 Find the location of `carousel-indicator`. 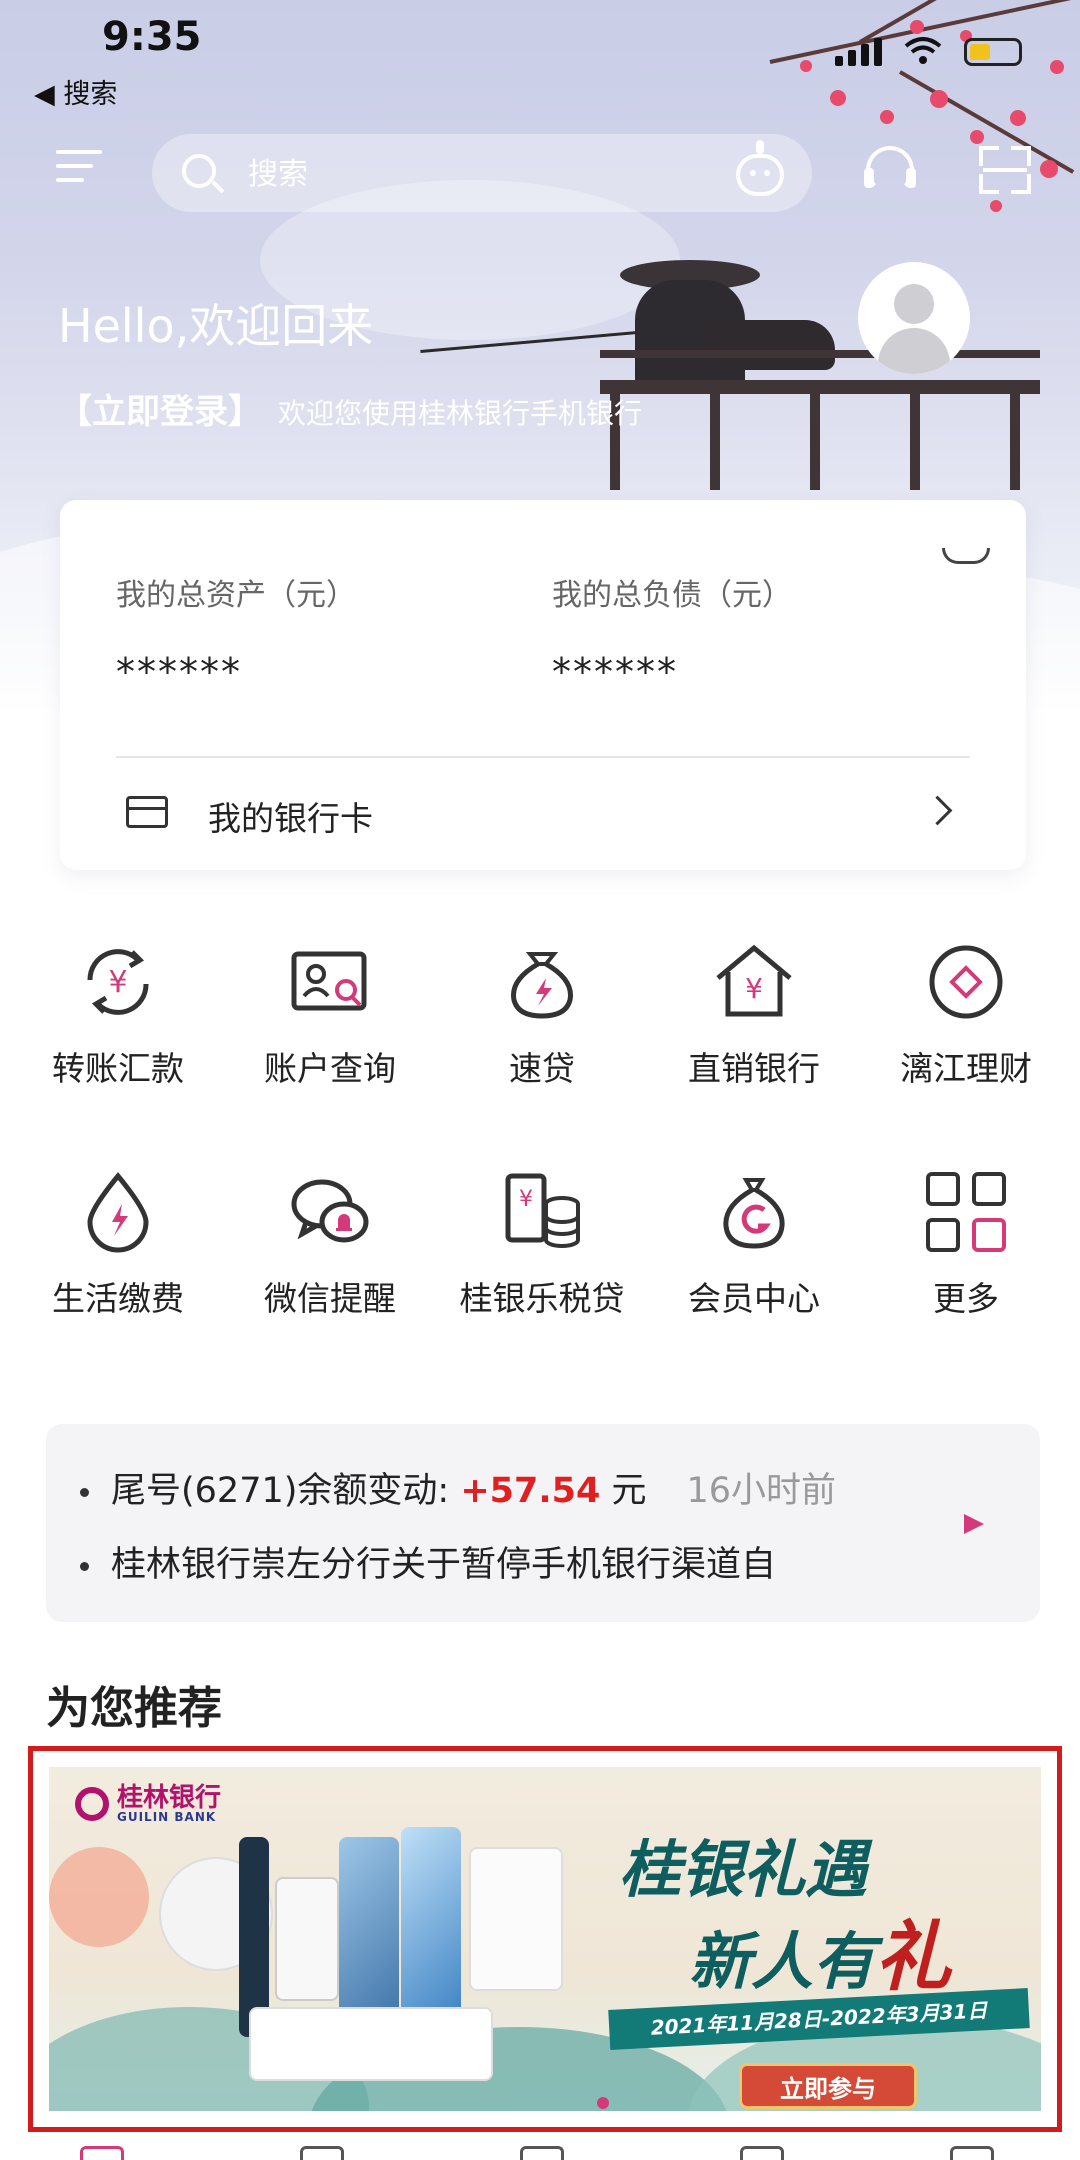

carousel-indicator is located at coordinates (603, 2103).